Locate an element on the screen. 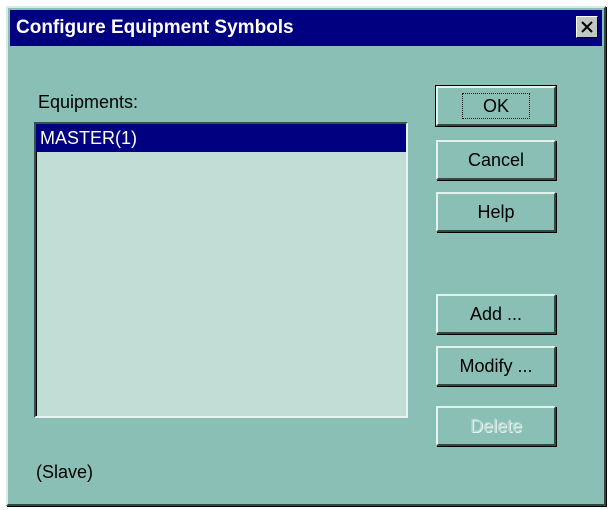 The height and width of the screenshot is (510, 610). ok-button-label: OK is located at coordinates (495, 106).